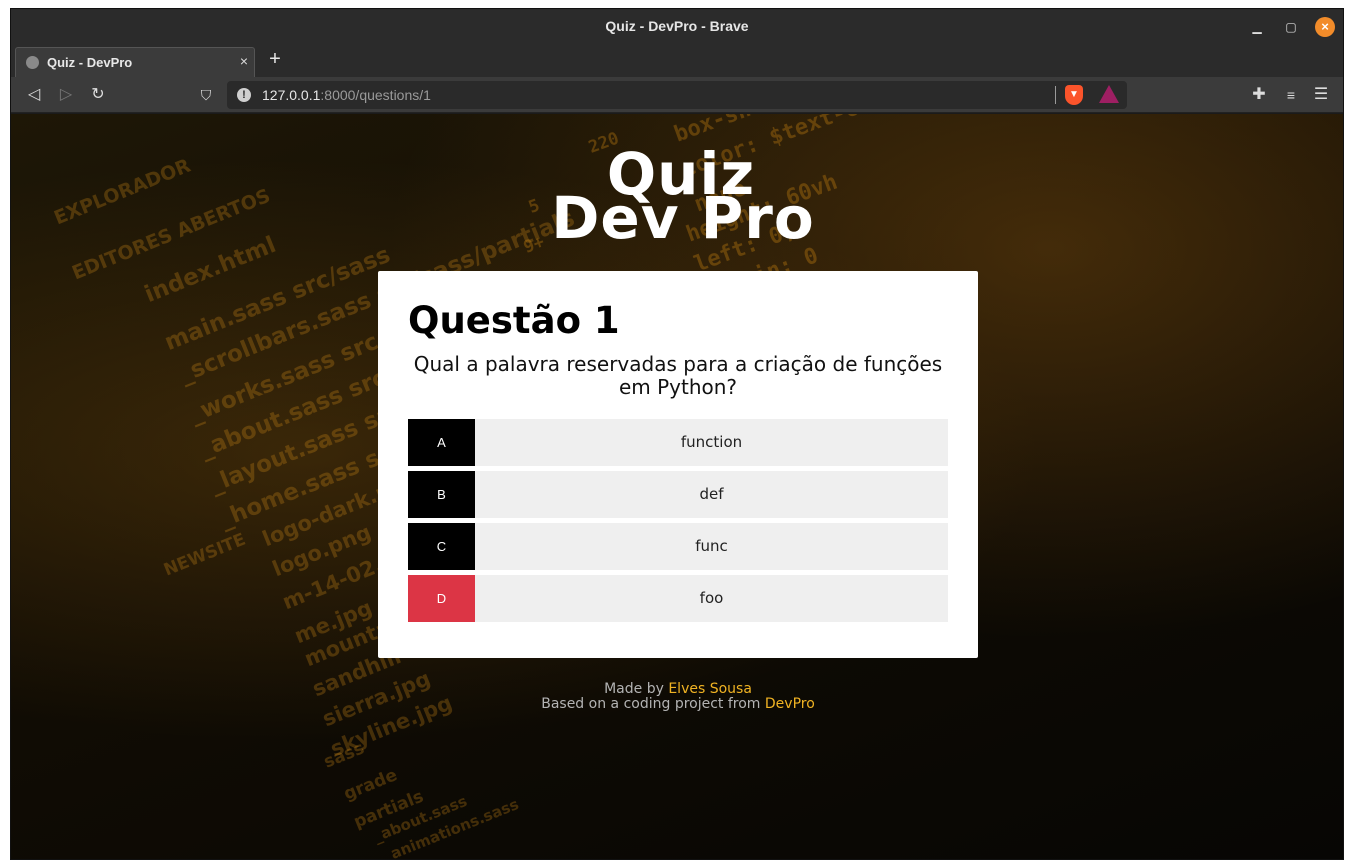  Describe the element at coordinates (90, 62) in the screenshot. I see `tab-title: Quiz - DevPro` at that location.